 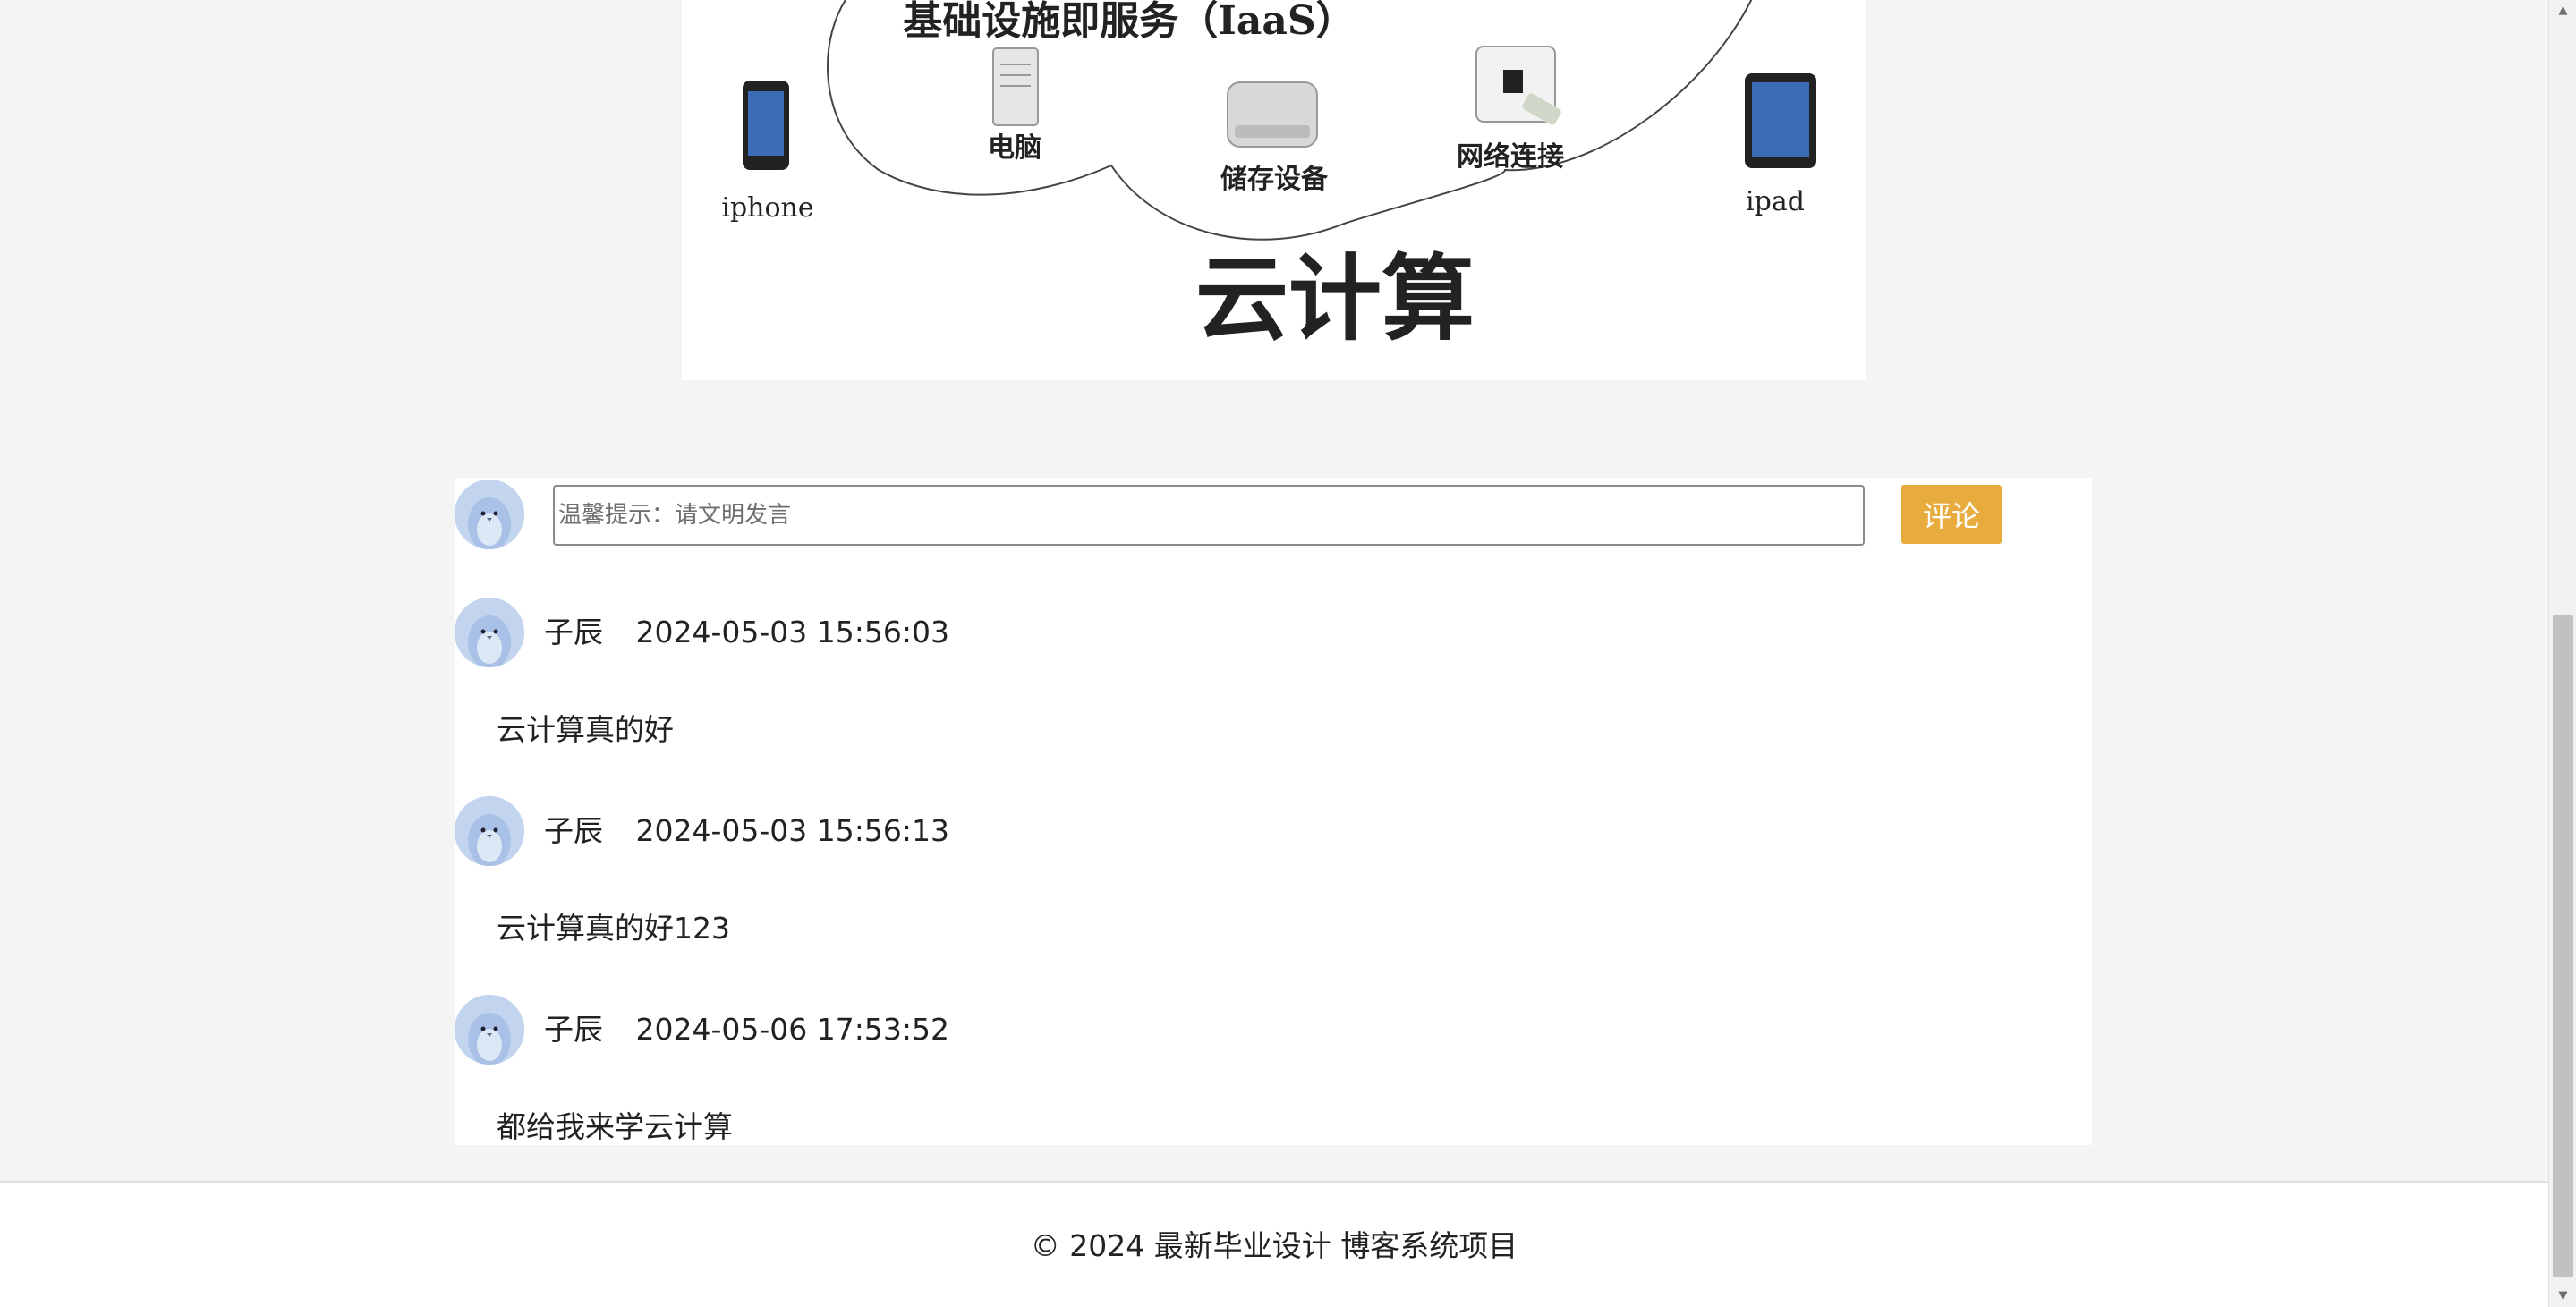 I want to click on comment-meta: 子辰 2024-05-06 17:53:52, so click(x=746, y=1029).